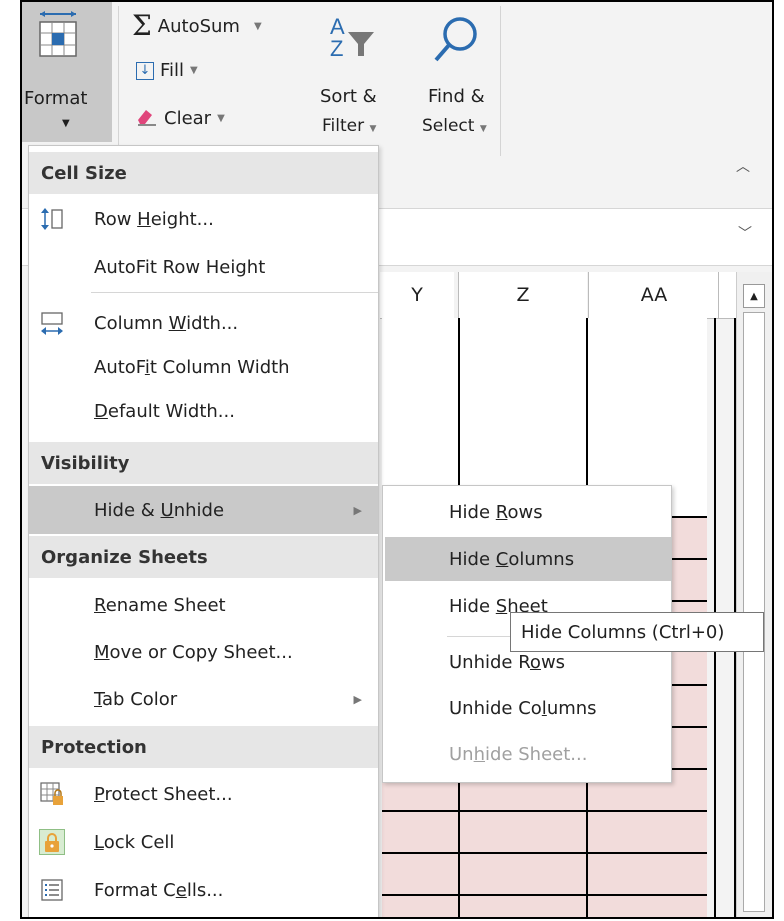 The width and height of the screenshot is (784, 921). I want to click on autosum-label: AutoSum, so click(198, 26).